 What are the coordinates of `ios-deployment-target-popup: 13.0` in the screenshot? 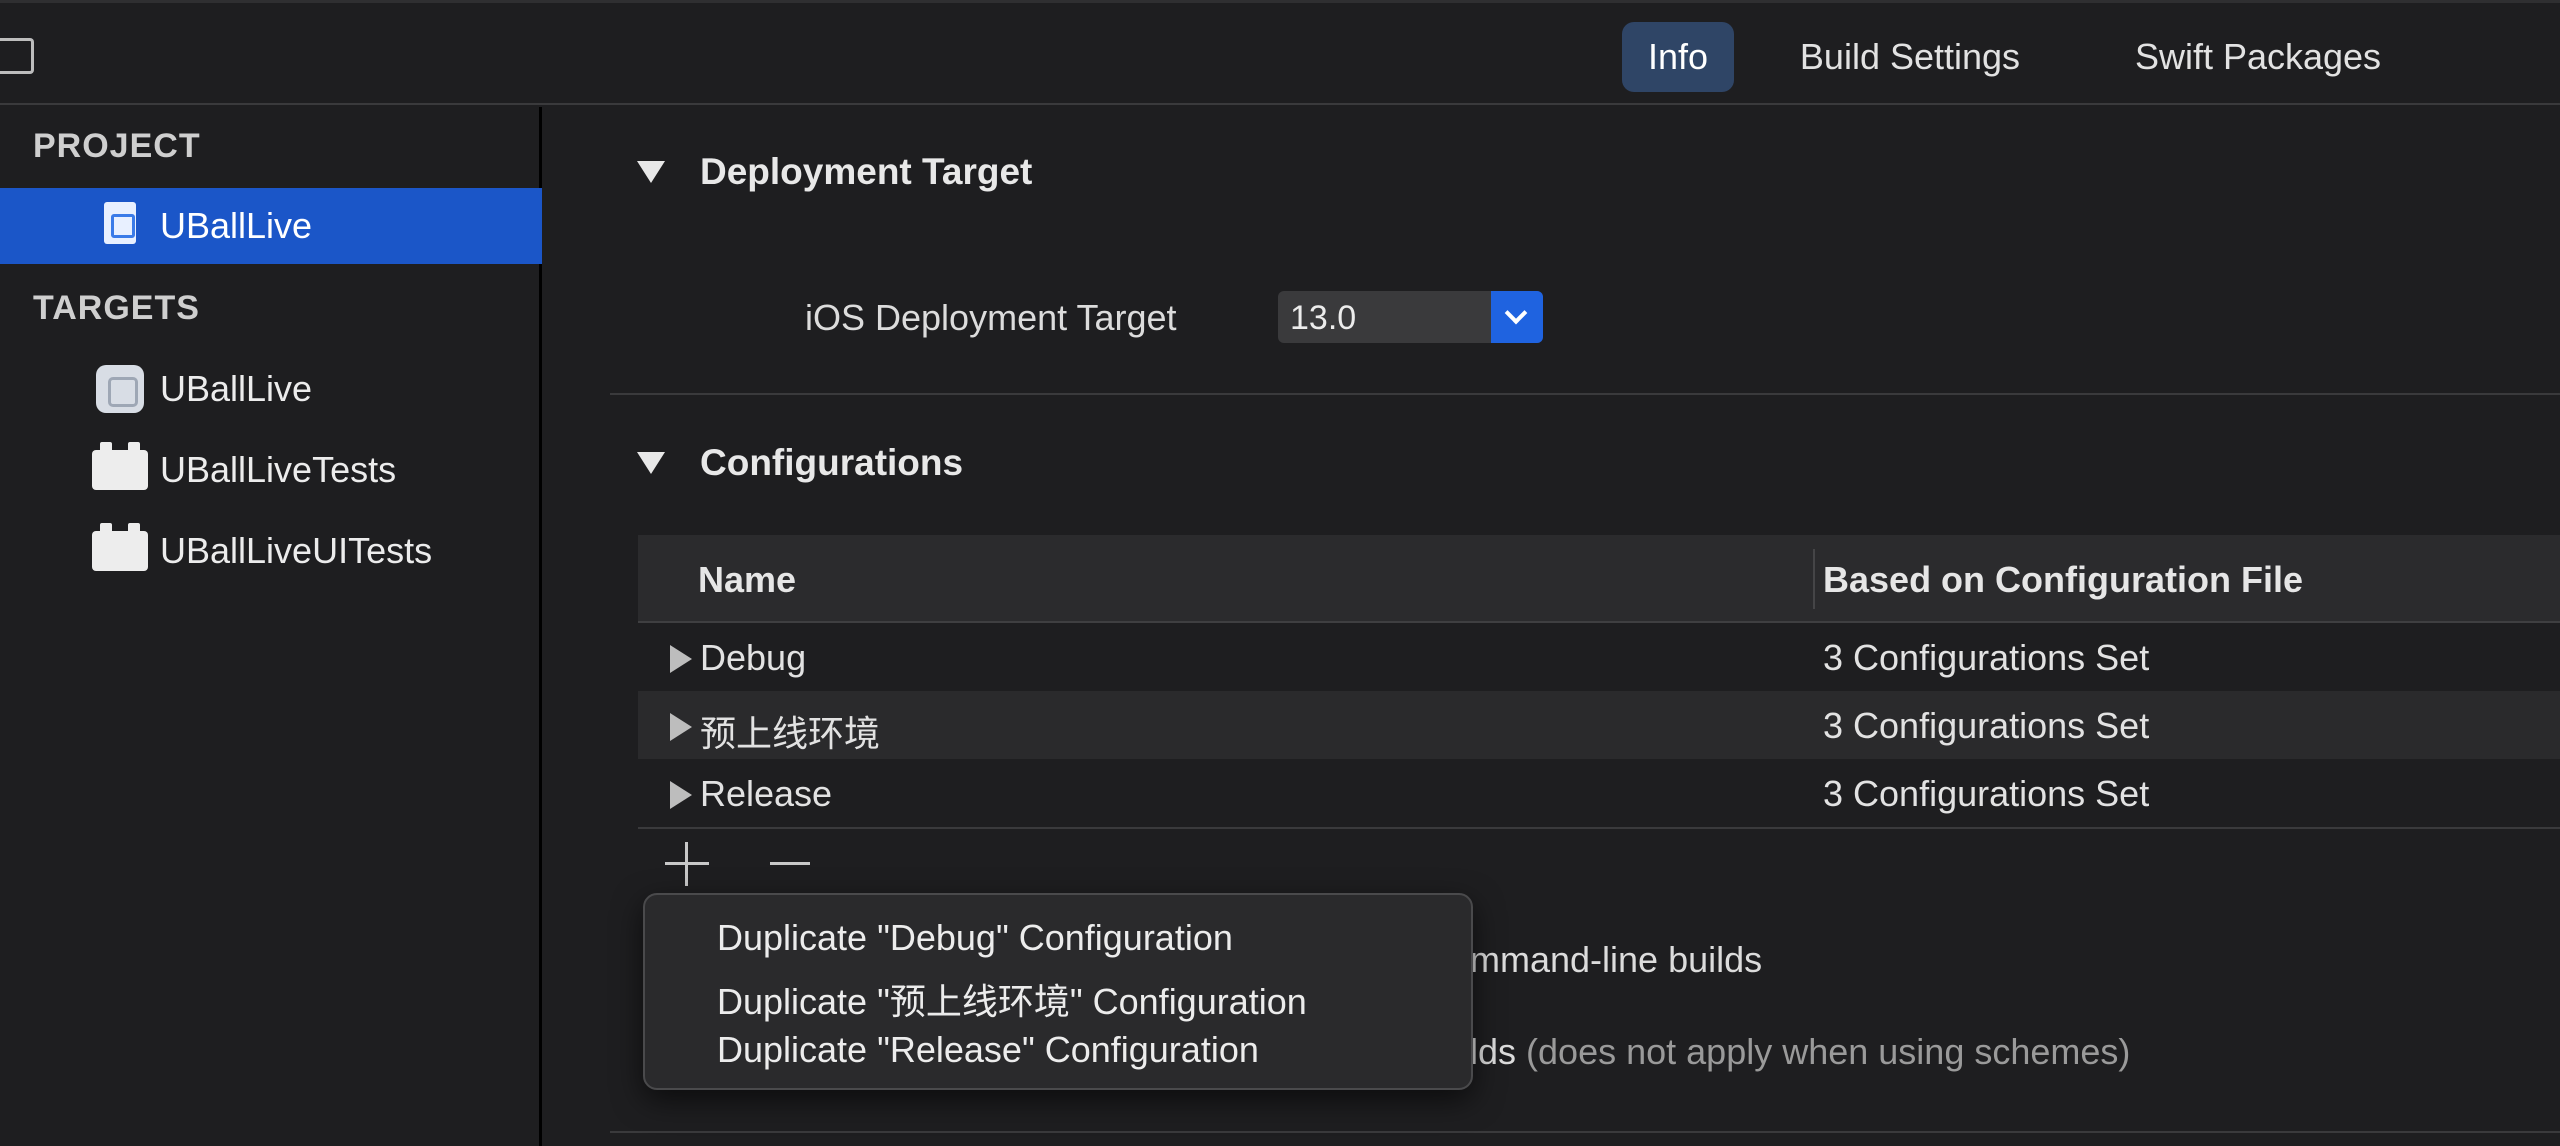 It's located at (1410, 317).